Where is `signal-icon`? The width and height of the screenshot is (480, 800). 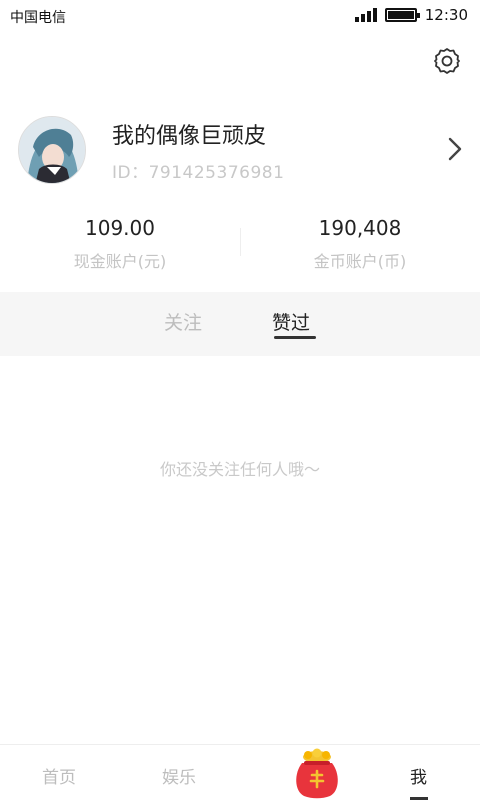 signal-icon is located at coordinates (365, 15).